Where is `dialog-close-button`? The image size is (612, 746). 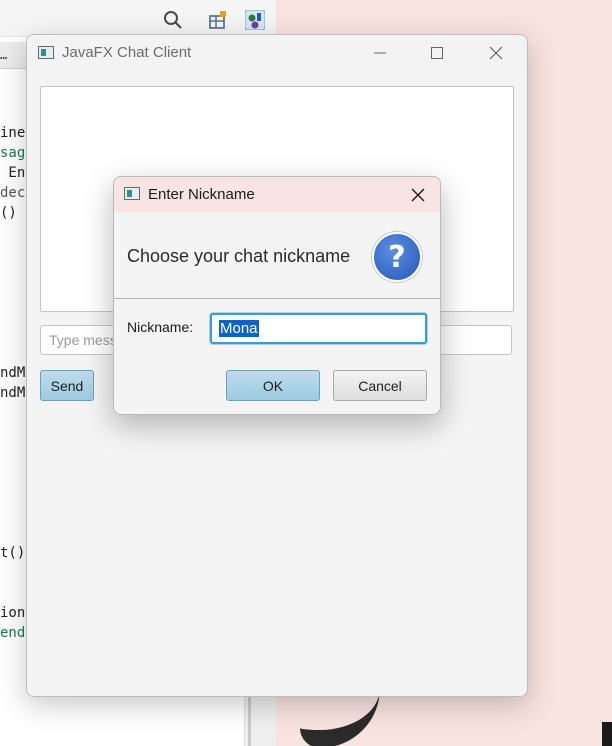
dialog-close-button is located at coordinates (418, 194).